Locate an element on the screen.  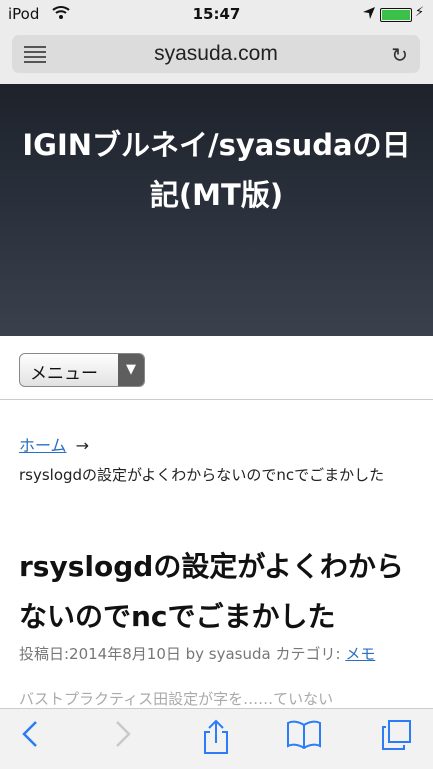
forward-icon is located at coordinates (123, 739).